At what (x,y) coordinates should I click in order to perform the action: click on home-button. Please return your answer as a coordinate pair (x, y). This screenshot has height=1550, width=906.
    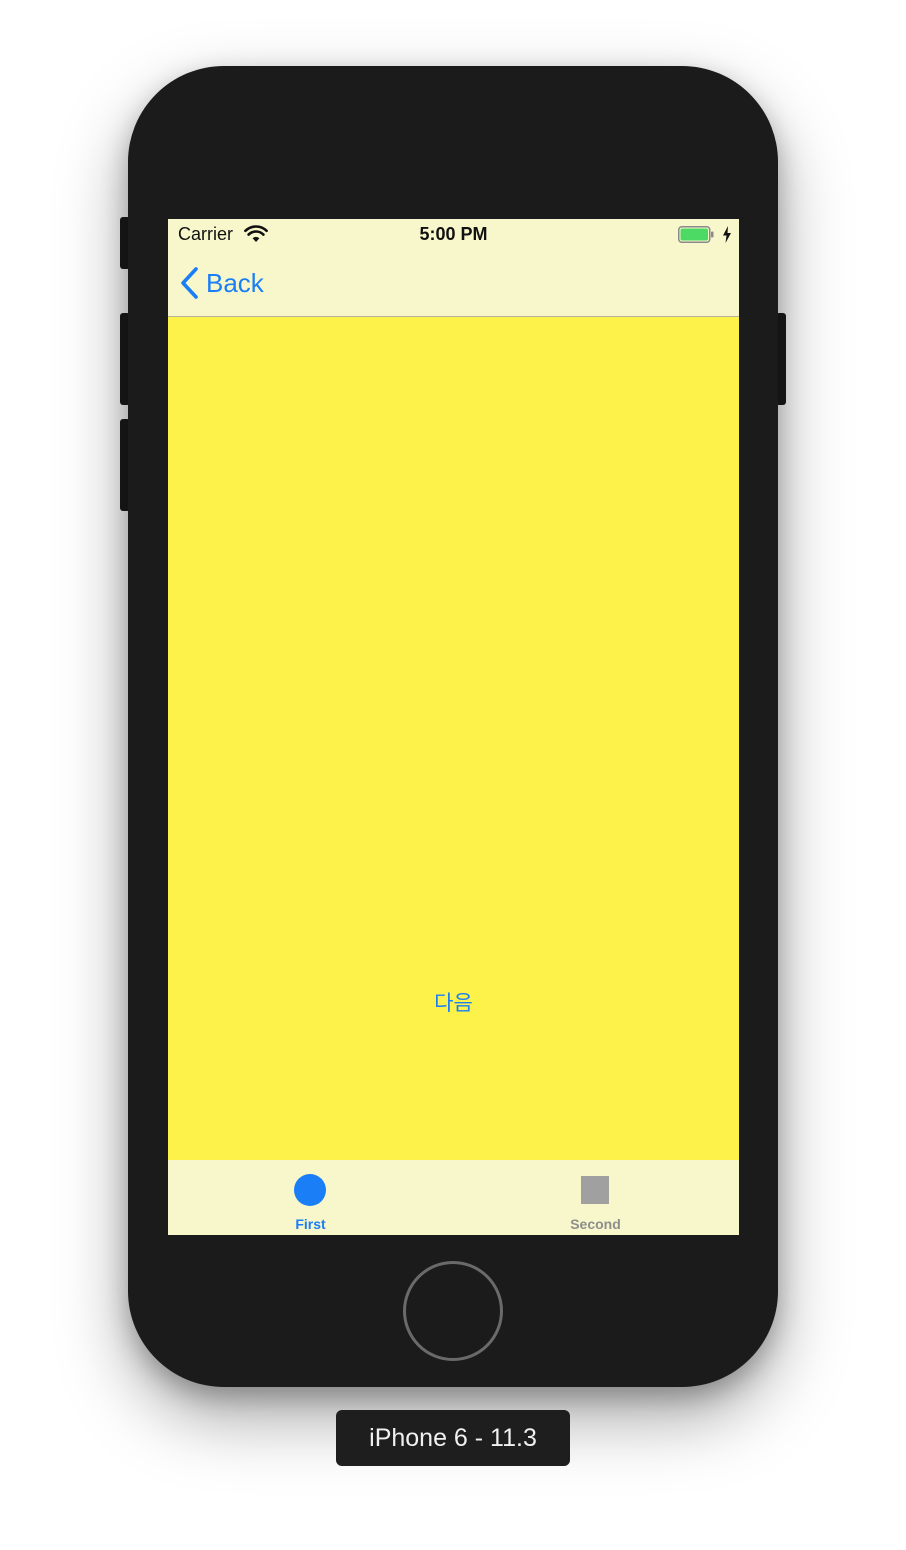
    Looking at the image, I should click on (453, 1311).